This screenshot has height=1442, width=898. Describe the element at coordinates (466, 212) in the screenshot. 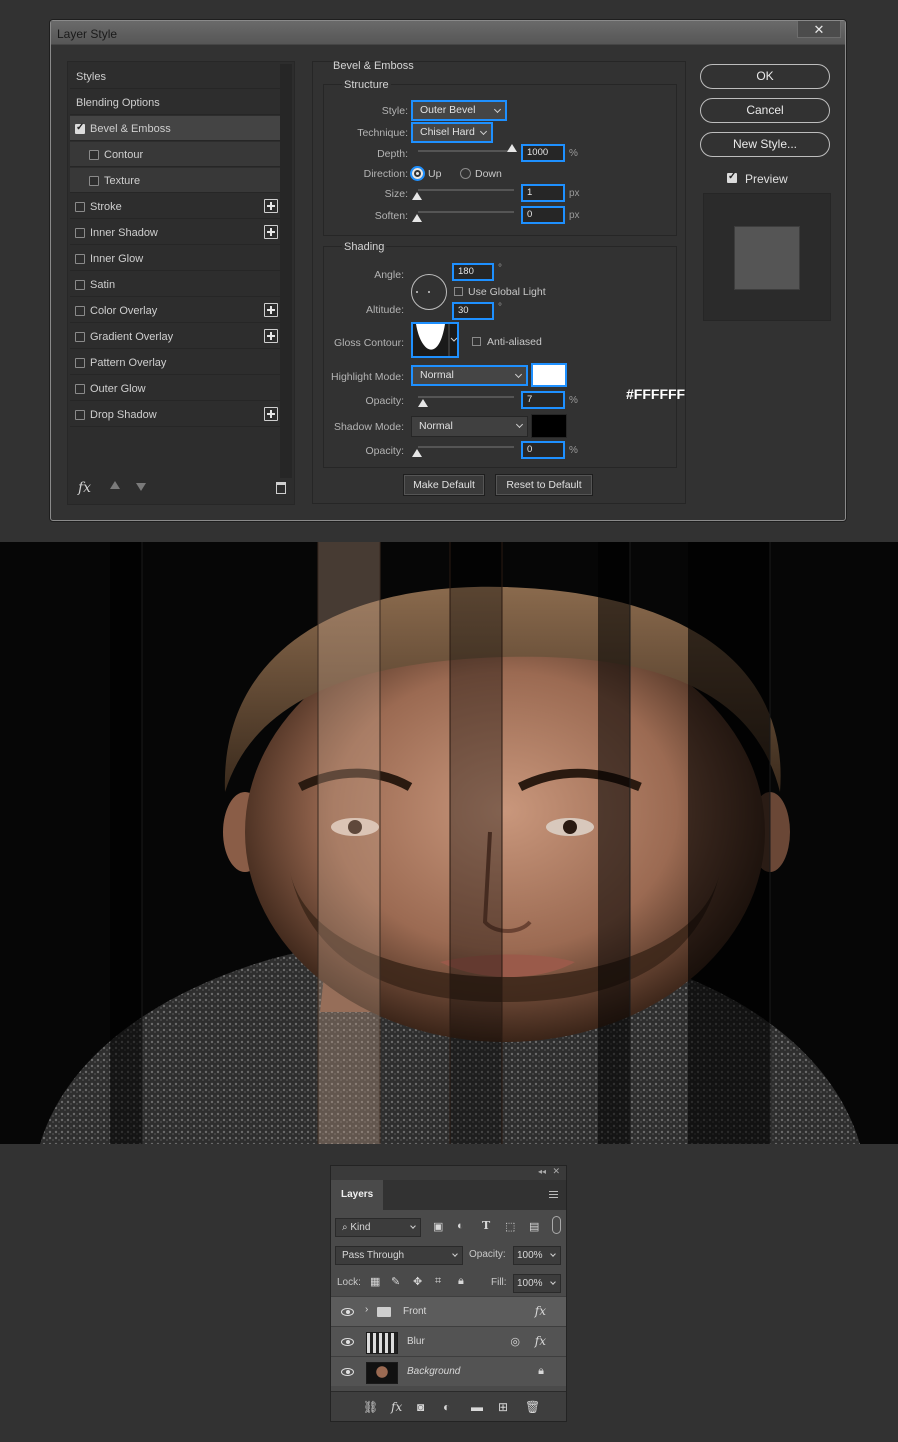

I see `soften-slider-track` at that location.